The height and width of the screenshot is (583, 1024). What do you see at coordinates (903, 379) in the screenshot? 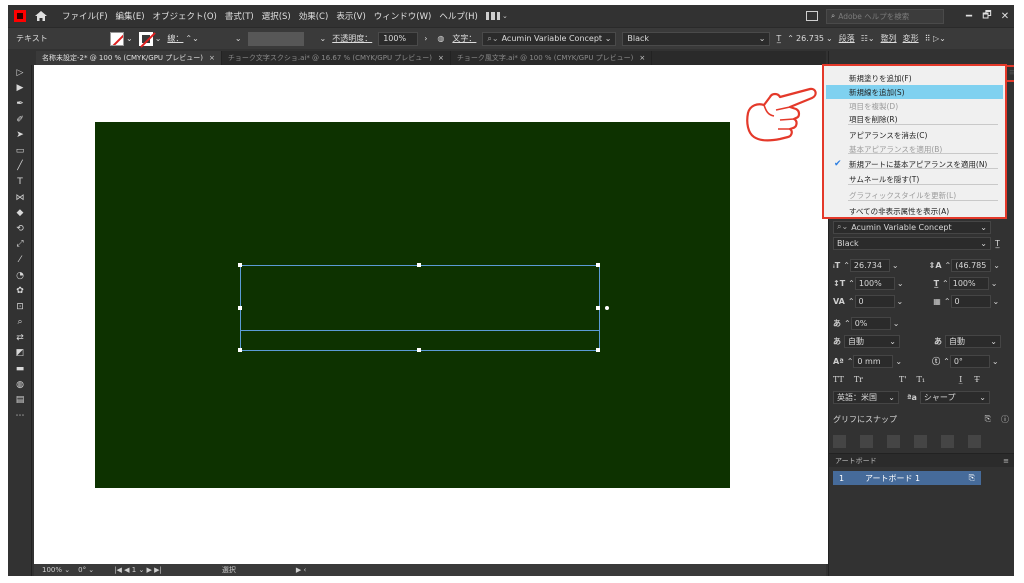
I see `superscript-button: T'` at bounding box center [903, 379].